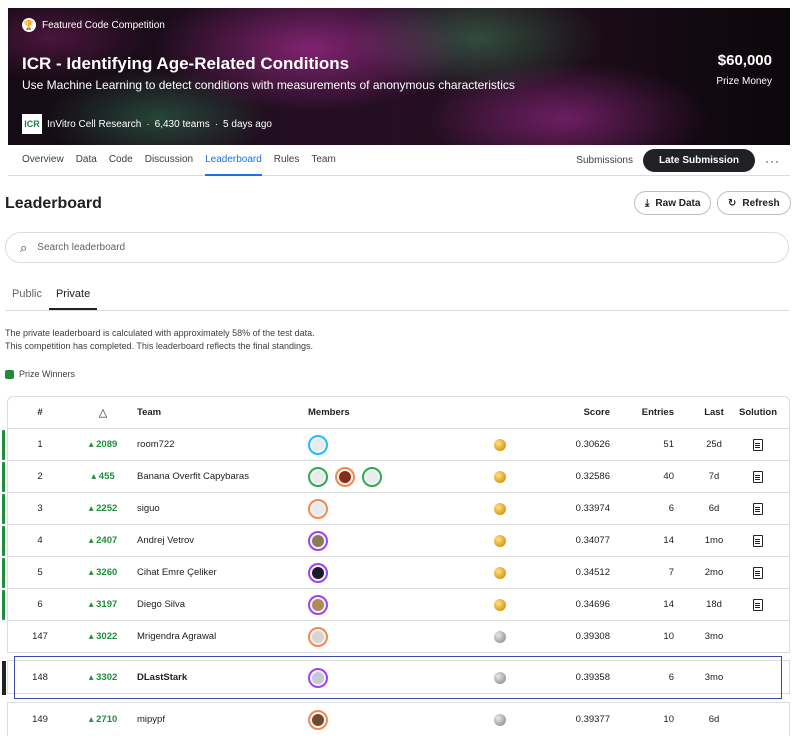 This screenshot has width=800, height=743. I want to click on rank: 2, so click(40, 476).